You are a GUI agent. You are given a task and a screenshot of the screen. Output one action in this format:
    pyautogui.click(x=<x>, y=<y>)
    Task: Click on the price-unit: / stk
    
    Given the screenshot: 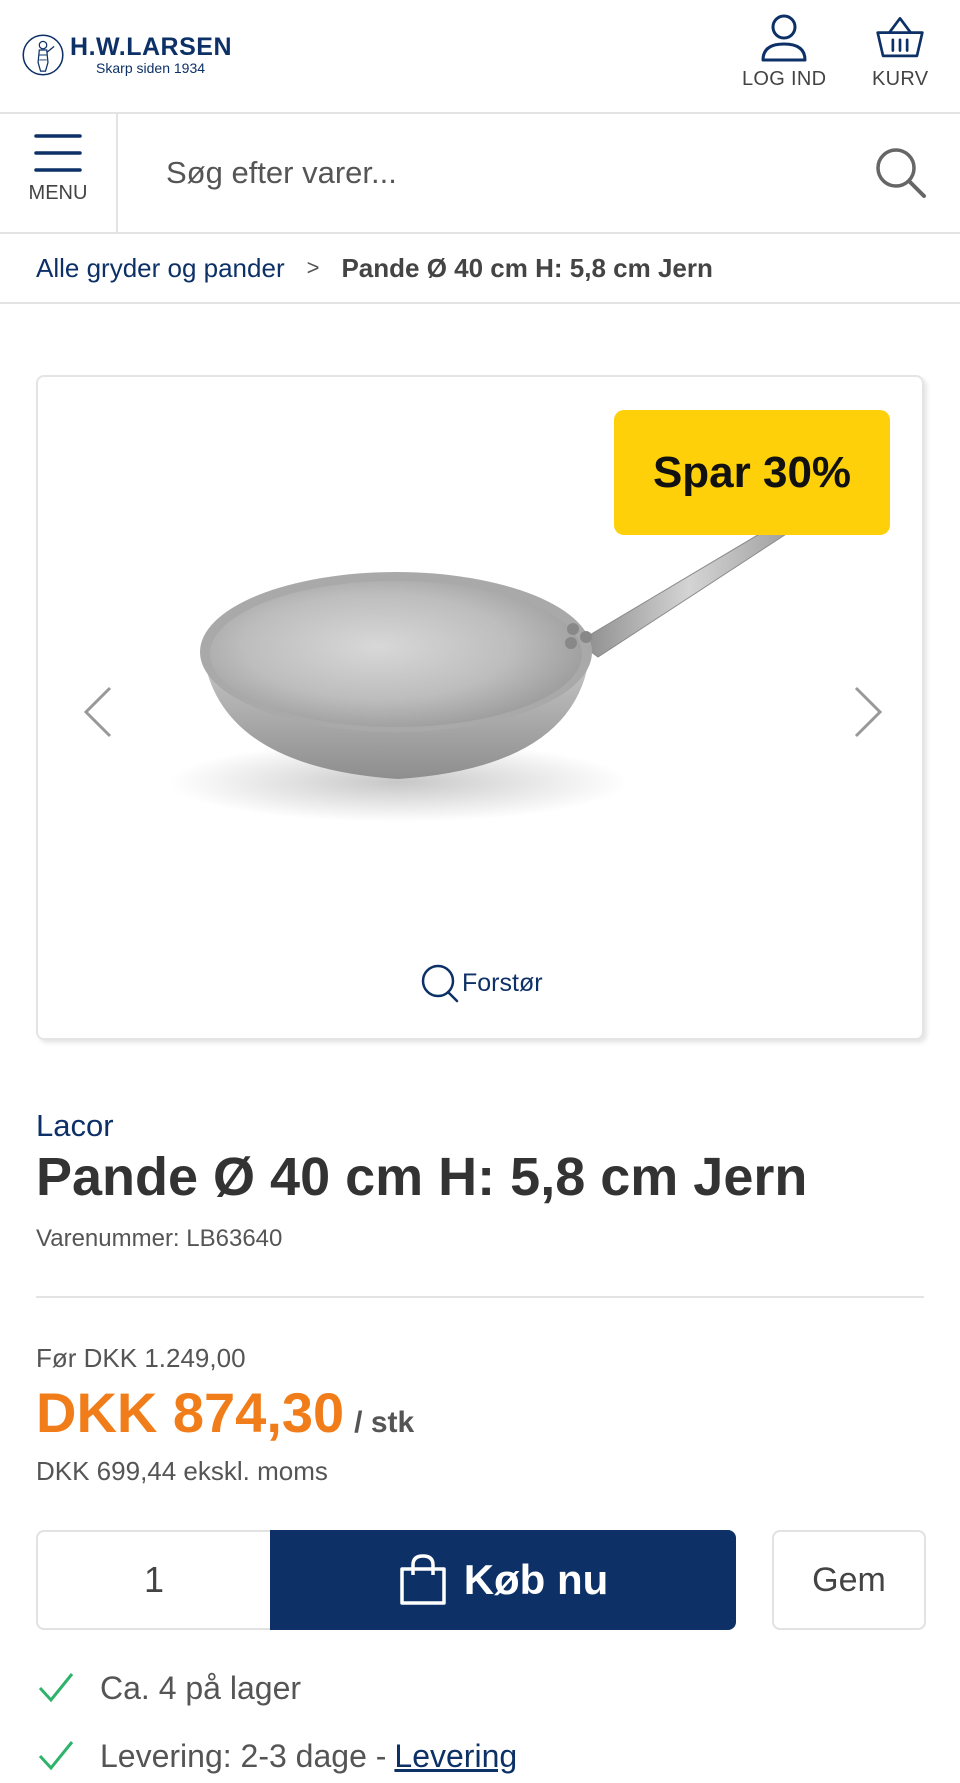 What is the action you would take?
    pyautogui.click(x=384, y=1422)
    